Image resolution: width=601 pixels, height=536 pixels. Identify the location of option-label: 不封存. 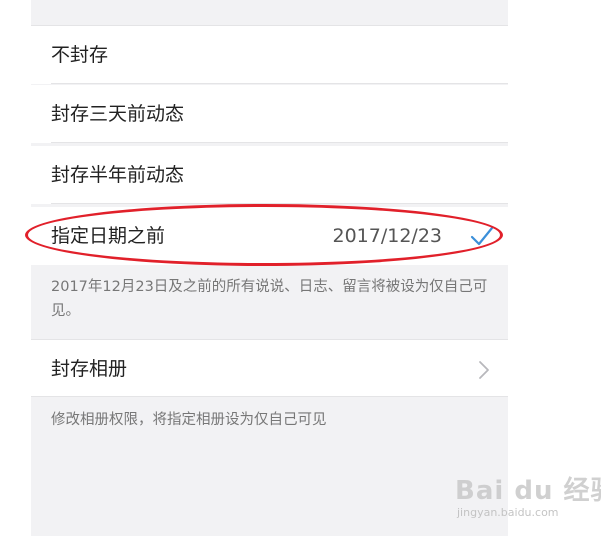
(80, 55).